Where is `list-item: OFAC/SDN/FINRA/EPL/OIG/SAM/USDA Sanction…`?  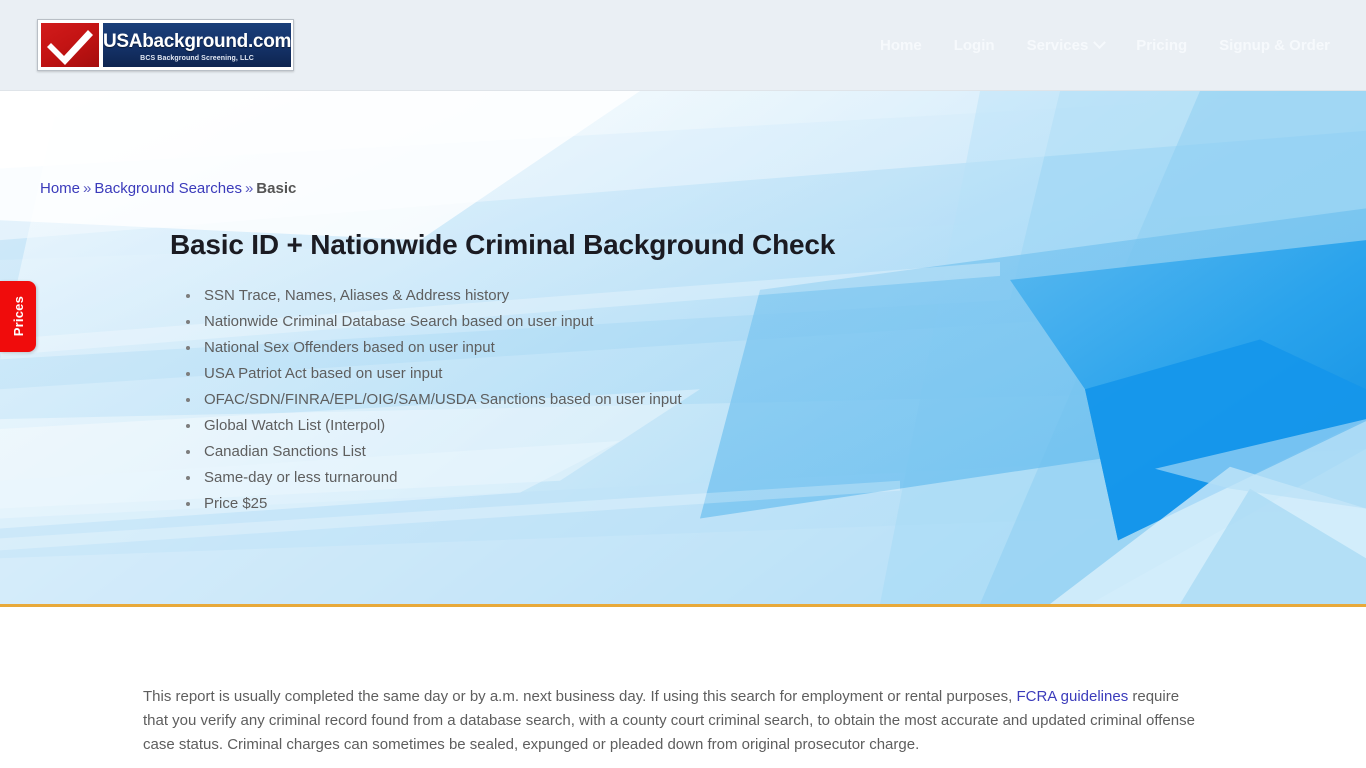 list-item: OFAC/SDN/FINRA/EPL/OIG/SAM/USDA Sanction… is located at coordinates (776, 400).